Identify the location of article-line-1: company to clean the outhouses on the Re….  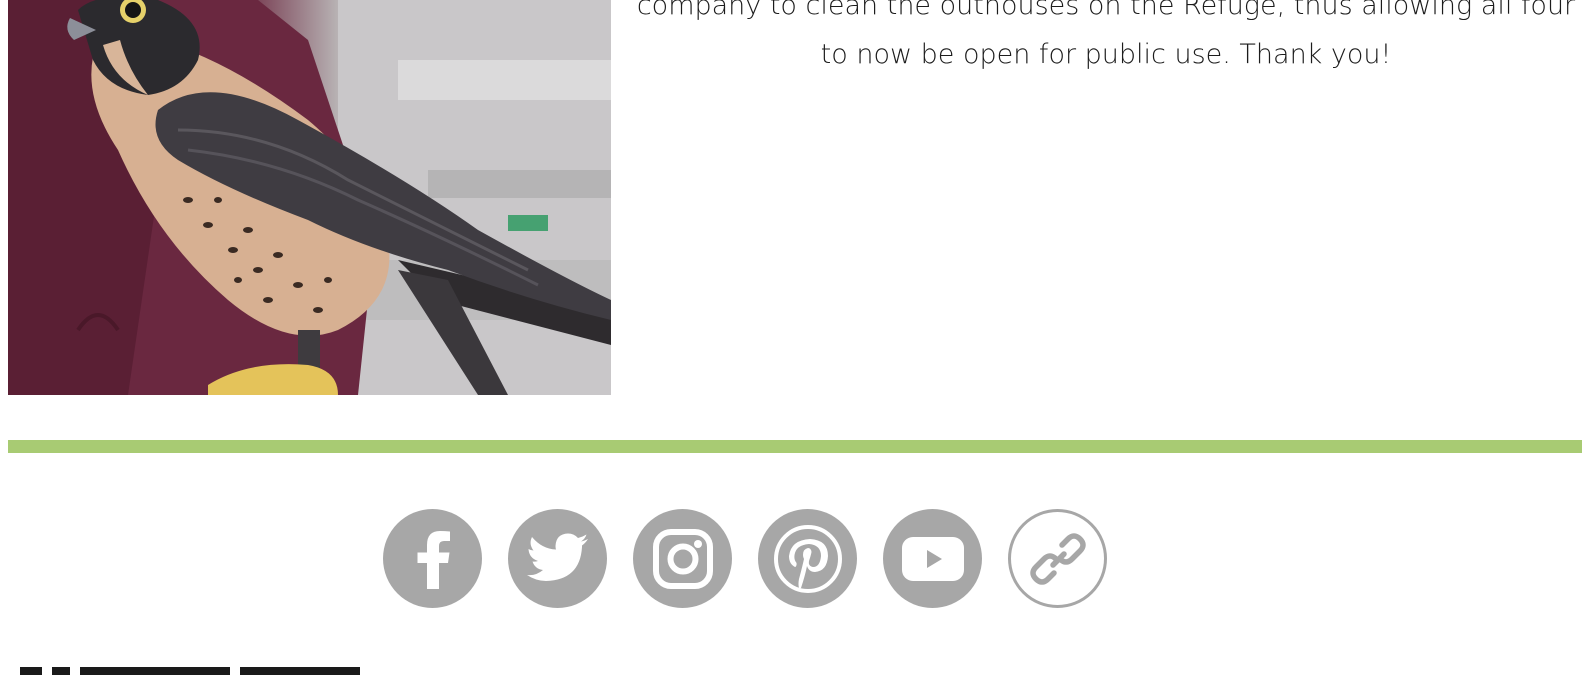
(1106, 10).